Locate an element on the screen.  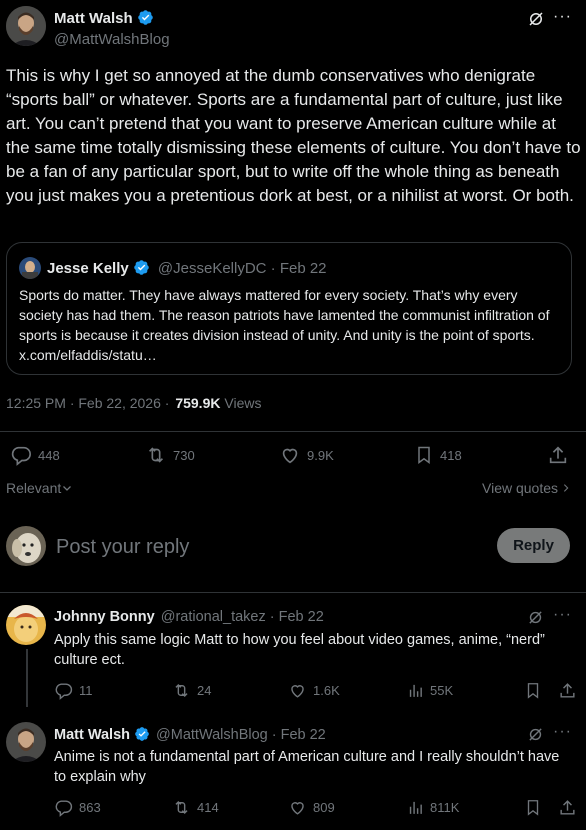
repost-count: 24 is located at coordinates (204, 690).